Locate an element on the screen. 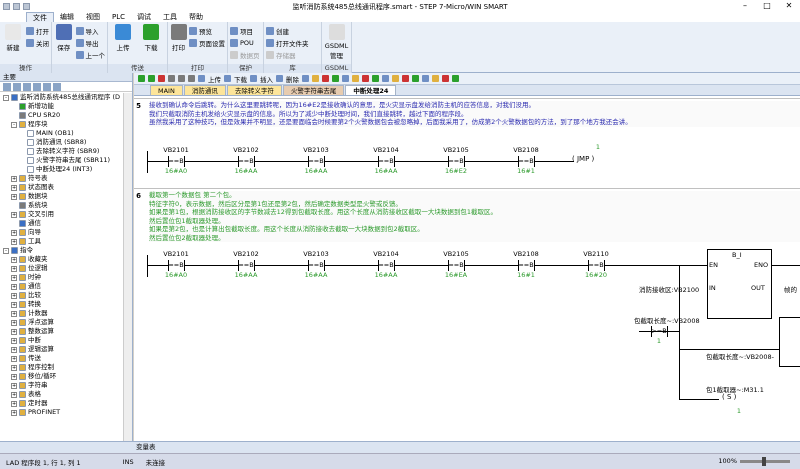  sub-box is located at coordinates (789, 342).